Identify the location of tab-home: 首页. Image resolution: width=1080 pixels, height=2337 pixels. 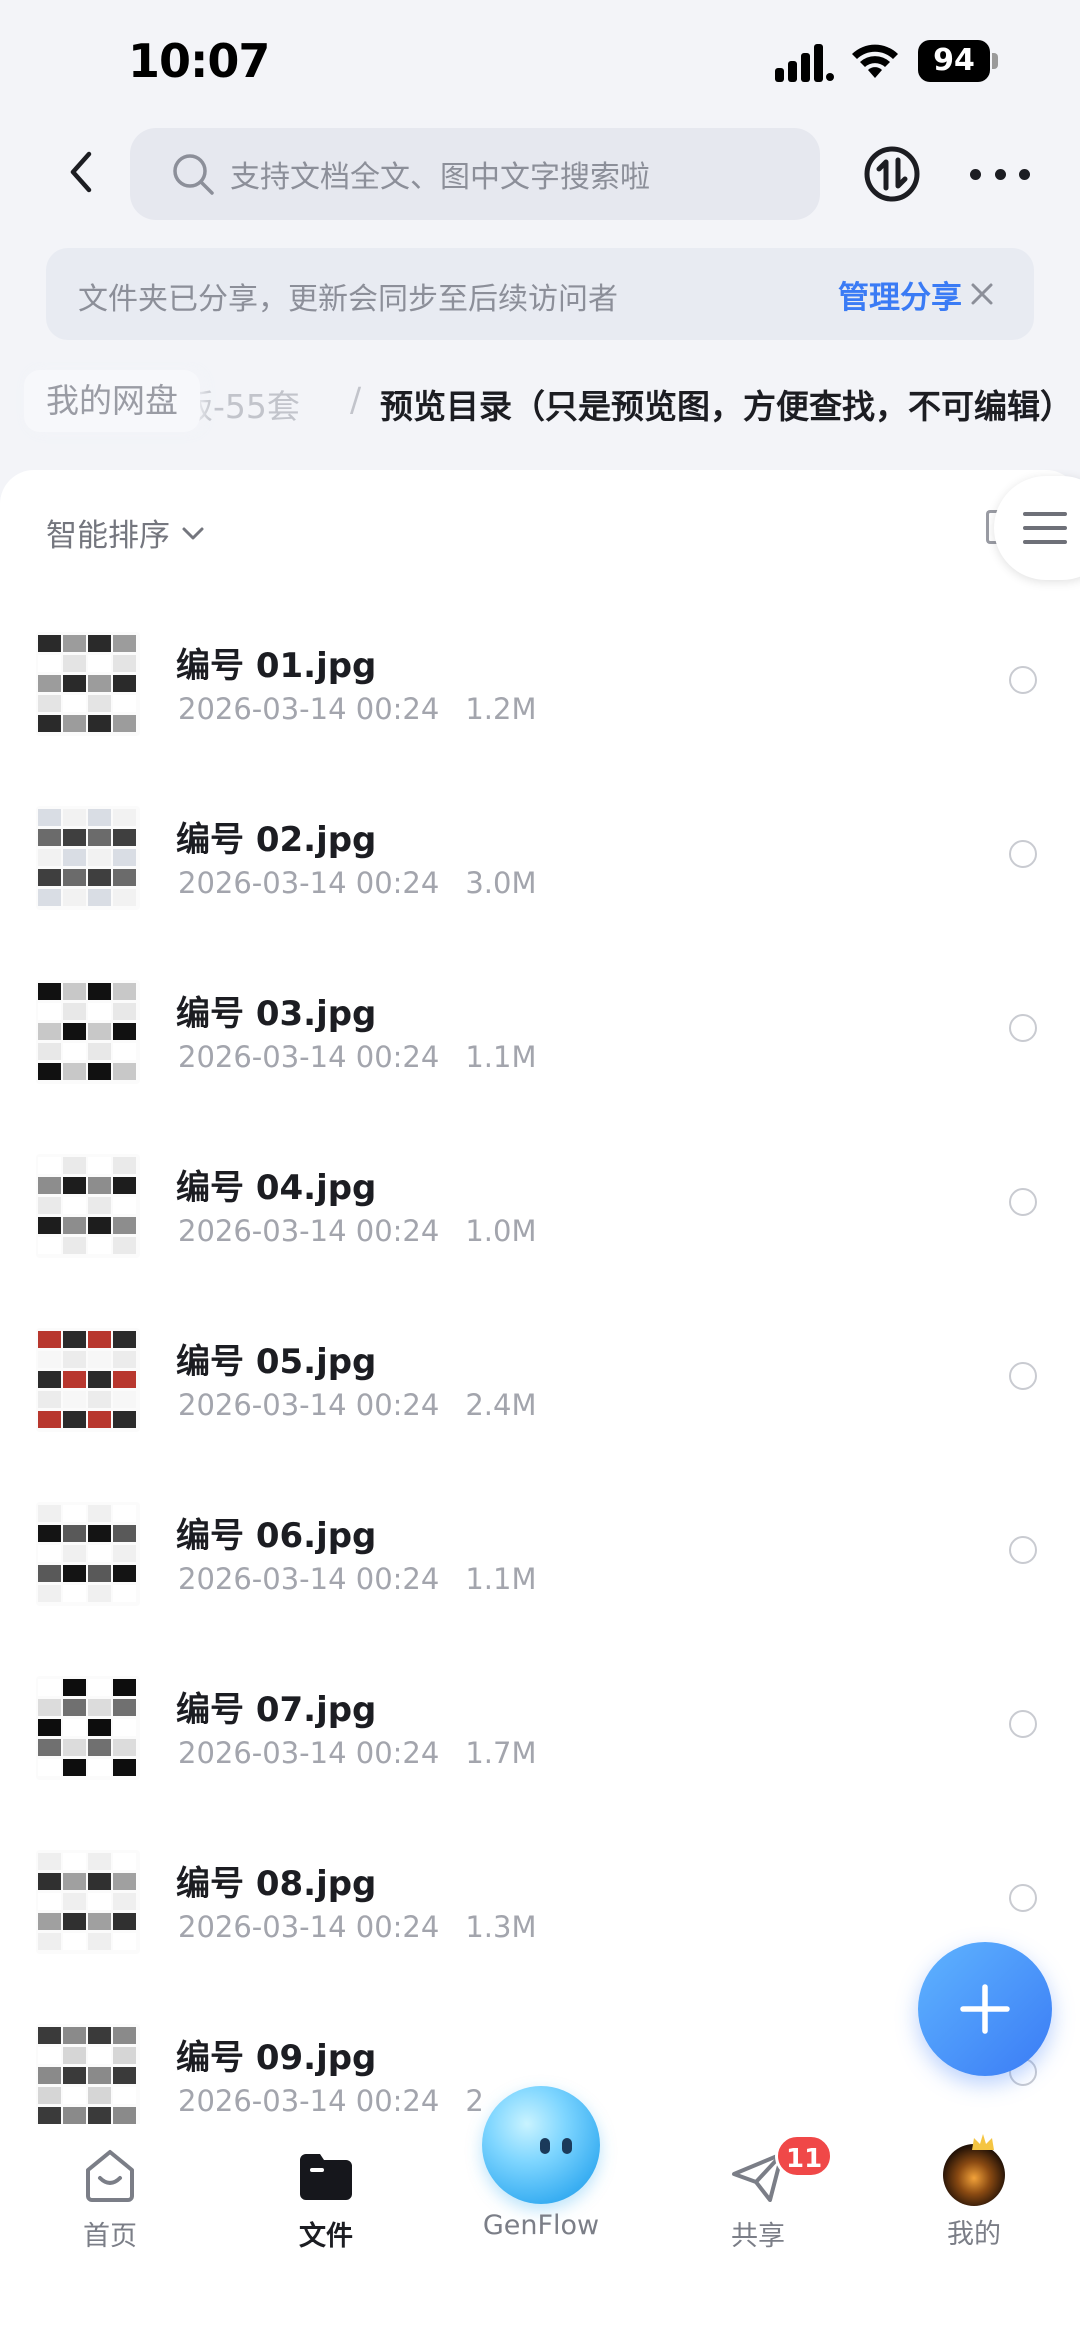
(110, 2204).